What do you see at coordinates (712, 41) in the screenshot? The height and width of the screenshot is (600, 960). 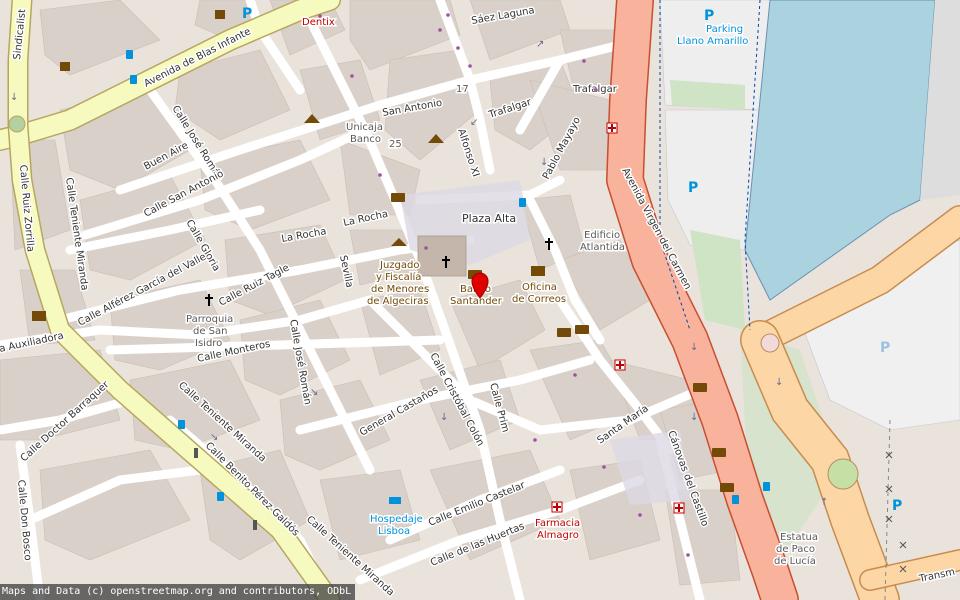 I see `parking-label-2: Llano Amarillo` at bounding box center [712, 41].